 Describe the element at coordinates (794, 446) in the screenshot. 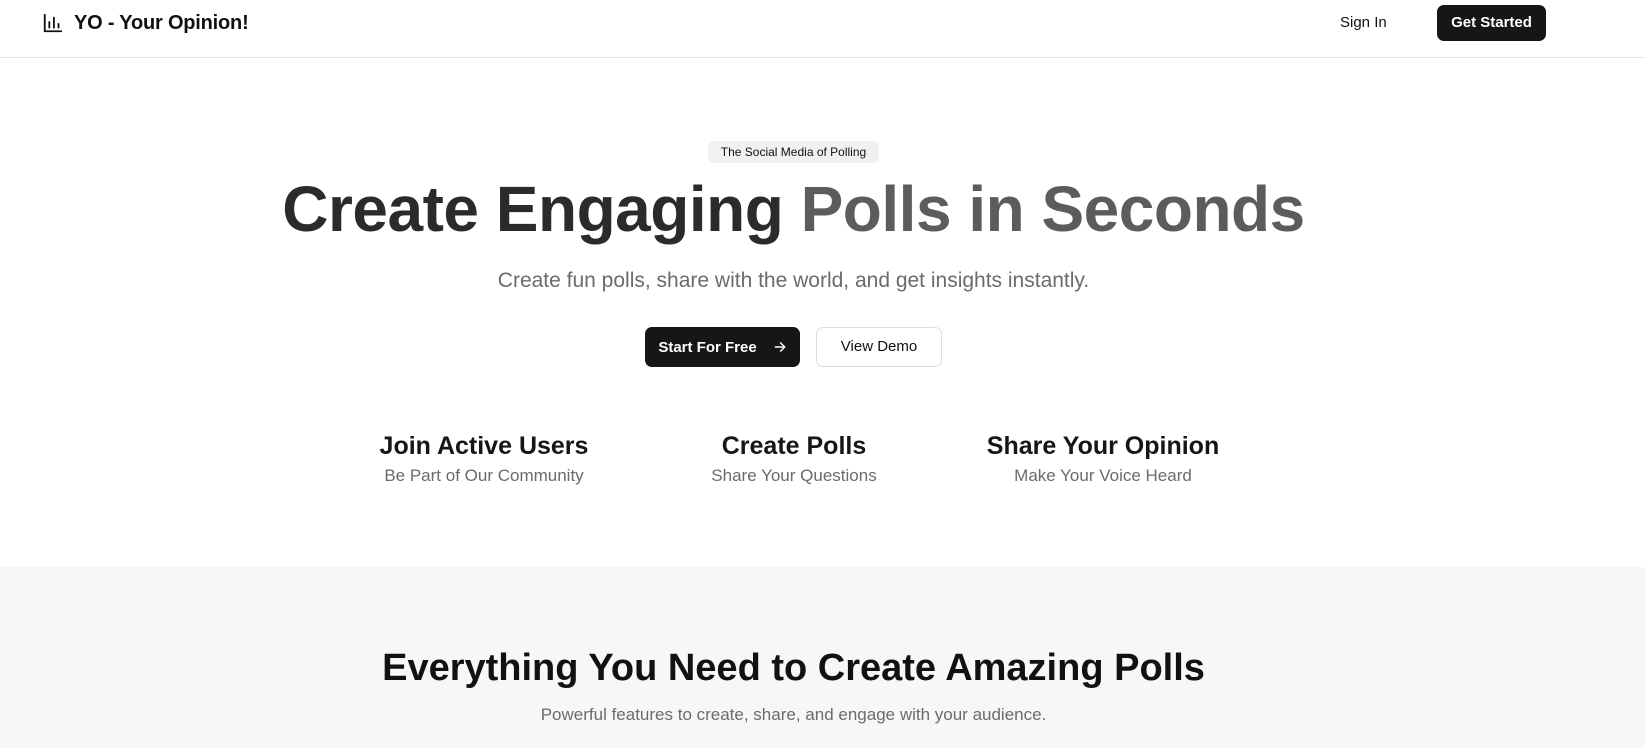

I see `stat-title: Create Polls` at that location.